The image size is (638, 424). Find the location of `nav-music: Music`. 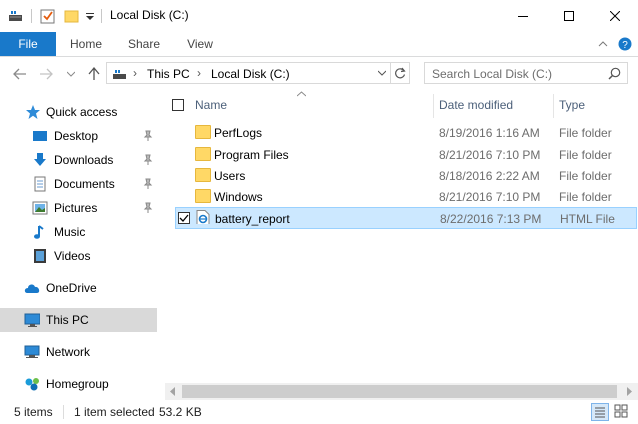

nav-music: Music is located at coordinates (78, 232).